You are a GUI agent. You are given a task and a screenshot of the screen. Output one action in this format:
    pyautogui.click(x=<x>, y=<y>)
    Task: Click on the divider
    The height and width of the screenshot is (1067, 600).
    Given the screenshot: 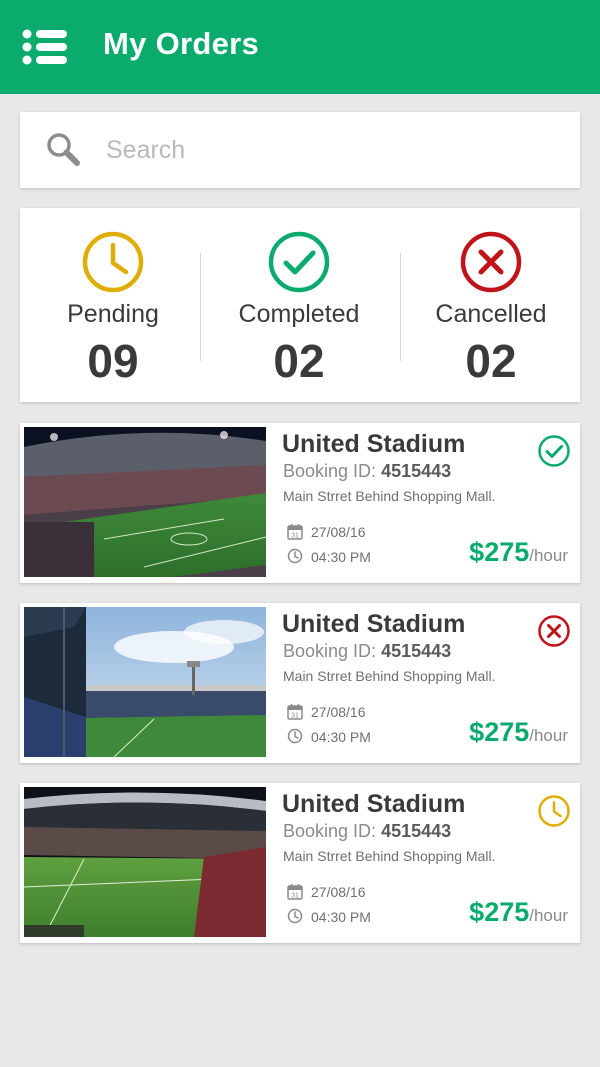 What is the action you would take?
    pyautogui.click(x=200, y=307)
    